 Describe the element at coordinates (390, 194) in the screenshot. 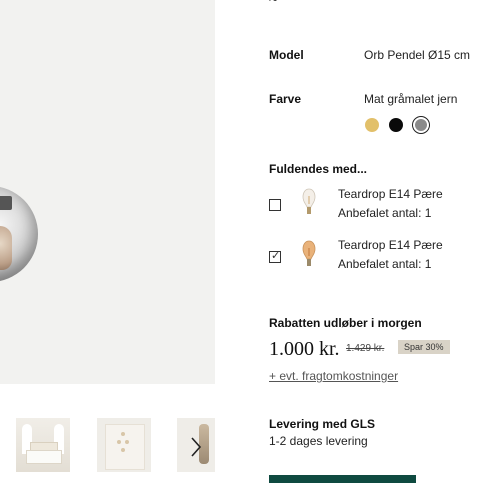

I see `addon-name-1: Teardrop E14 Pære` at that location.